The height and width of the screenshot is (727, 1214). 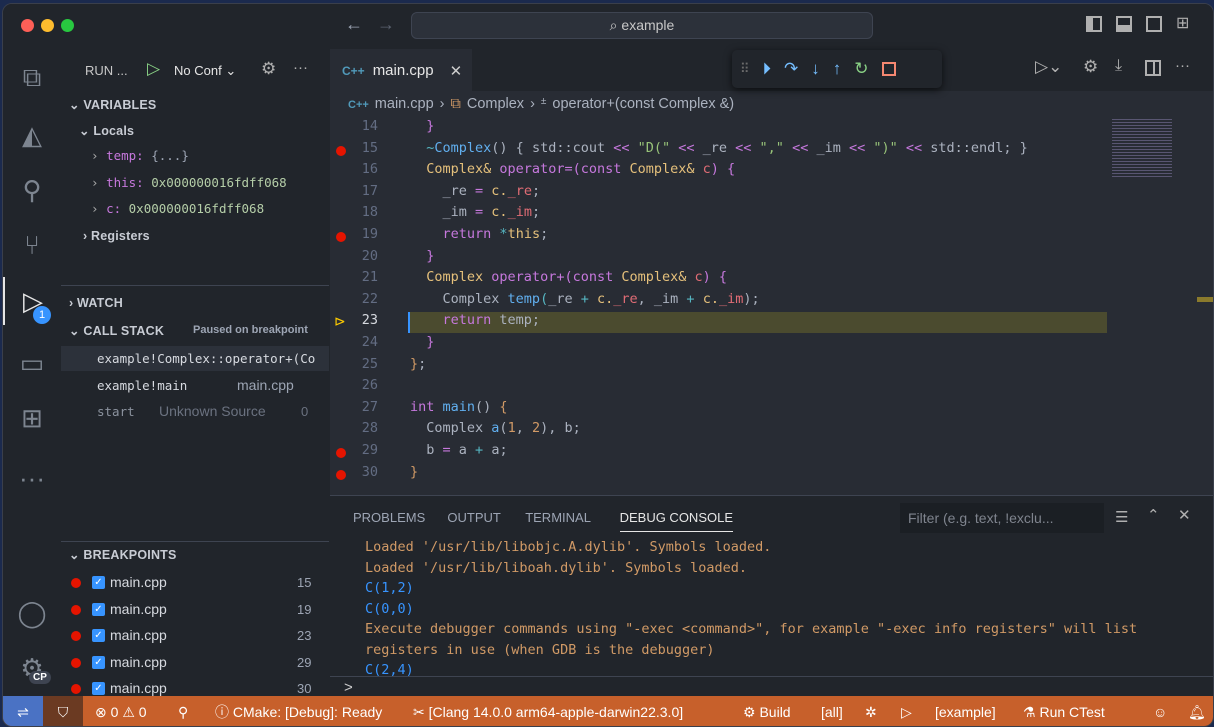 What do you see at coordinates (32, 668) in the screenshot?
I see `manage-gear-icon: ⚙` at bounding box center [32, 668].